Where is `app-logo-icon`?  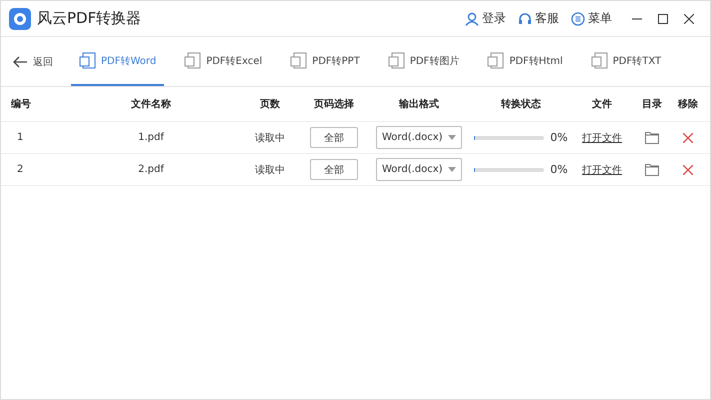 app-logo-icon is located at coordinates (20, 19).